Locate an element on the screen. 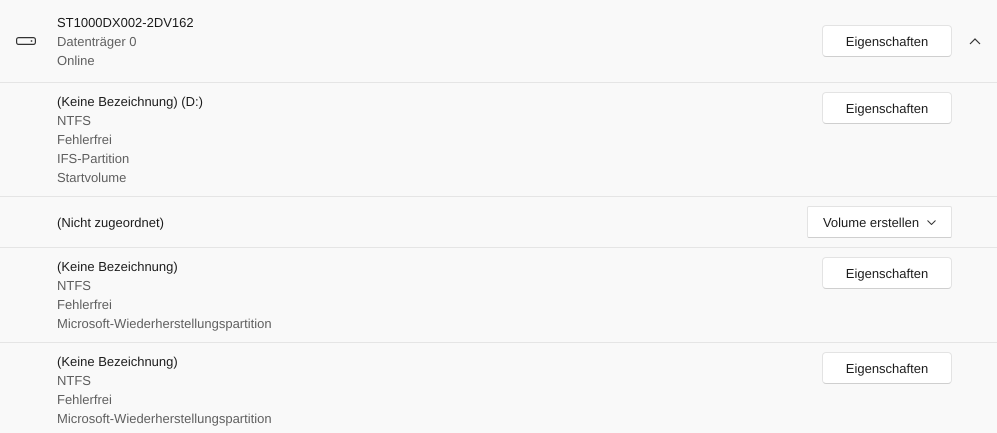 This screenshot has width=997, height=433. chevron-up-icon is located at coordinates (974, 41).